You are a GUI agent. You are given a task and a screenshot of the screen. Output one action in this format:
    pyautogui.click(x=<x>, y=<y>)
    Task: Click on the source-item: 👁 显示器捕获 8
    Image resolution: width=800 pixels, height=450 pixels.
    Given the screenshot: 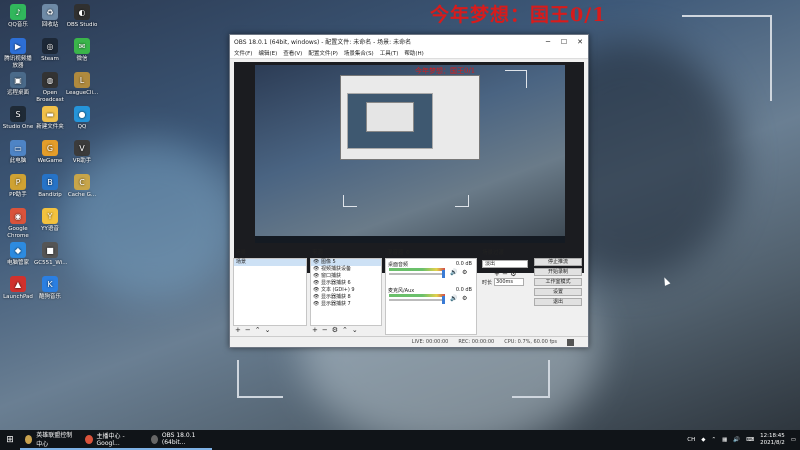 What is the action you would take?
    pyautogui.click(x=346, y=297)
    